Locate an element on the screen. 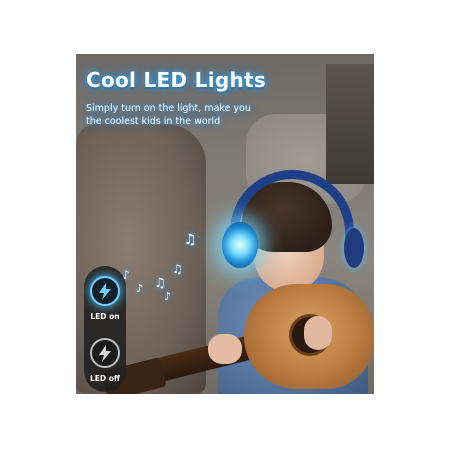 The image size is (450, 450). led-off-button is located at coordinates (105, 353).